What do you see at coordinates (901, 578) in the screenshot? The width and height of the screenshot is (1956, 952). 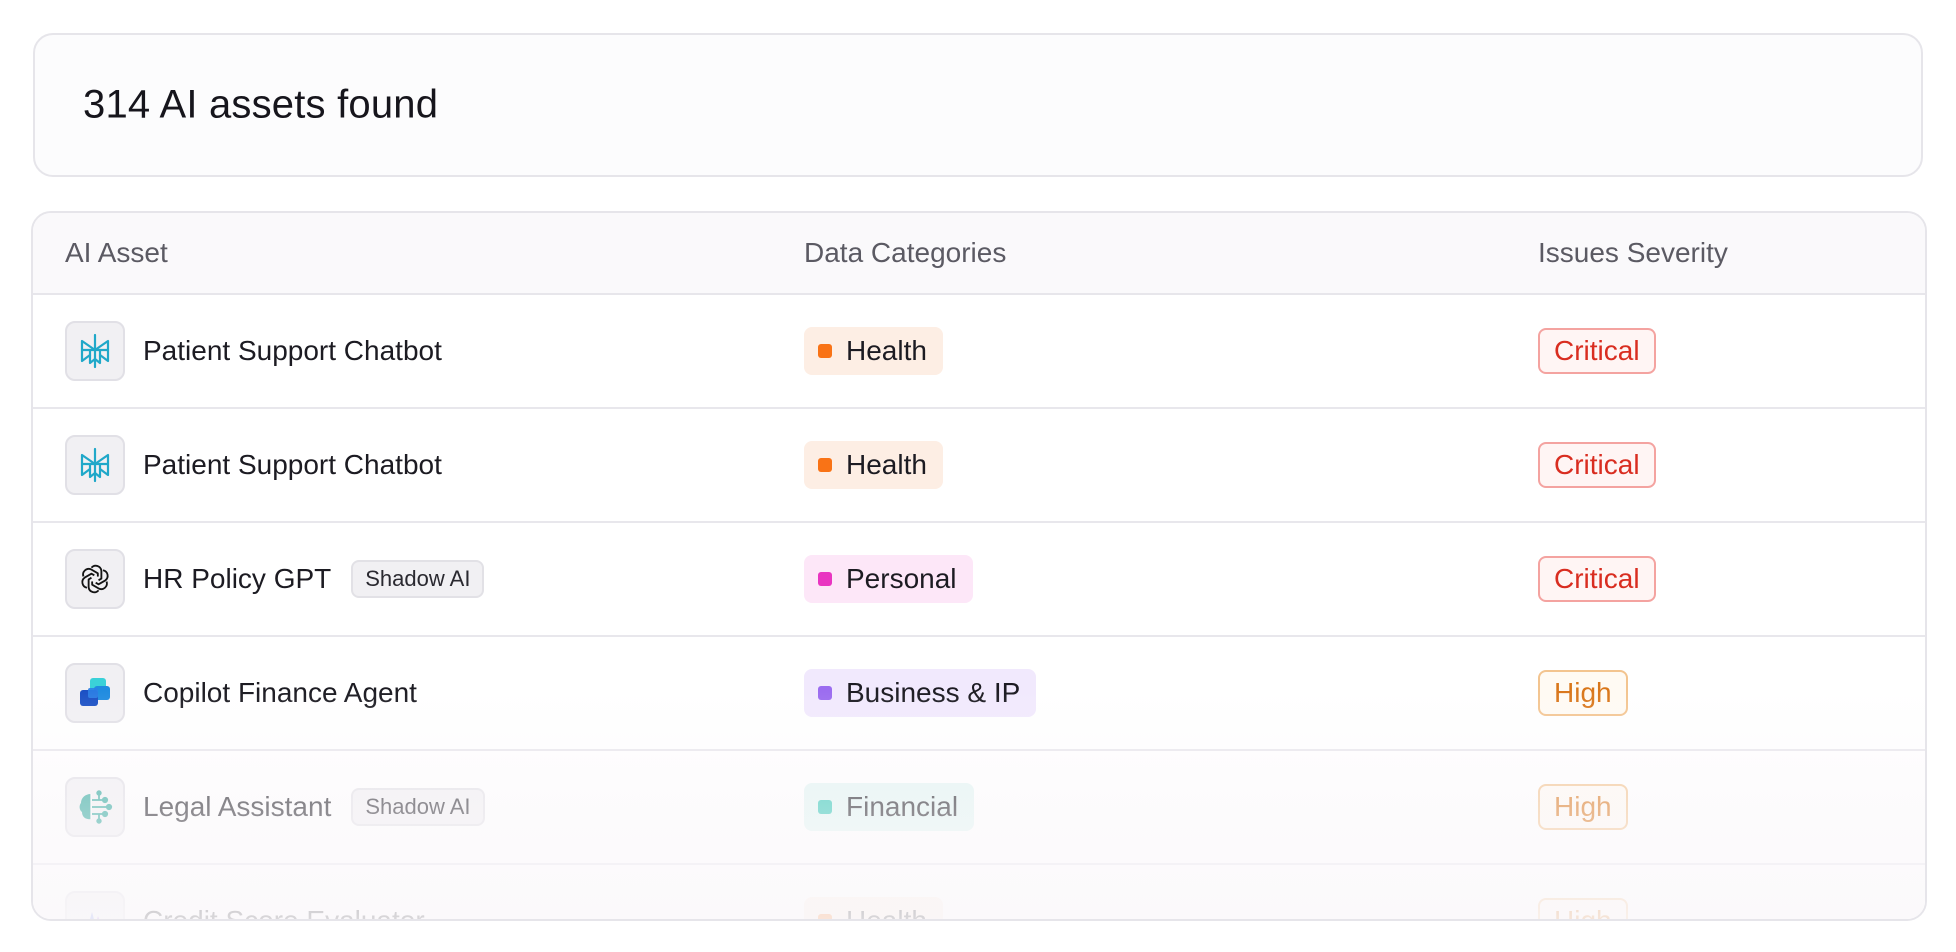 I see `category-label: Personal` at bounding box center [901, 578].